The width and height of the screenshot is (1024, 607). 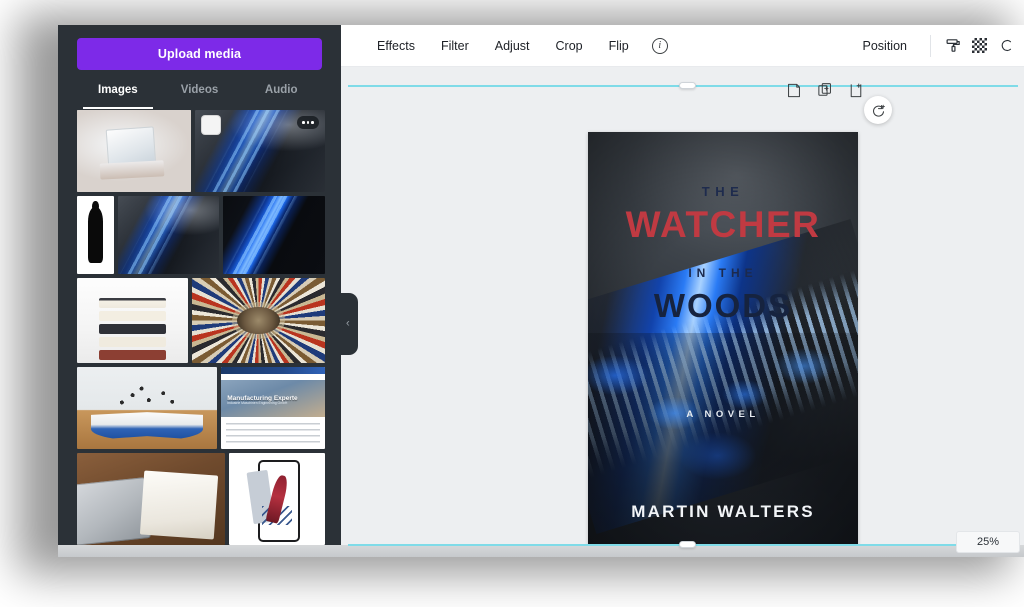 I want to click on thumbnail-laptop-on-desk, so click(x=134, y=151).